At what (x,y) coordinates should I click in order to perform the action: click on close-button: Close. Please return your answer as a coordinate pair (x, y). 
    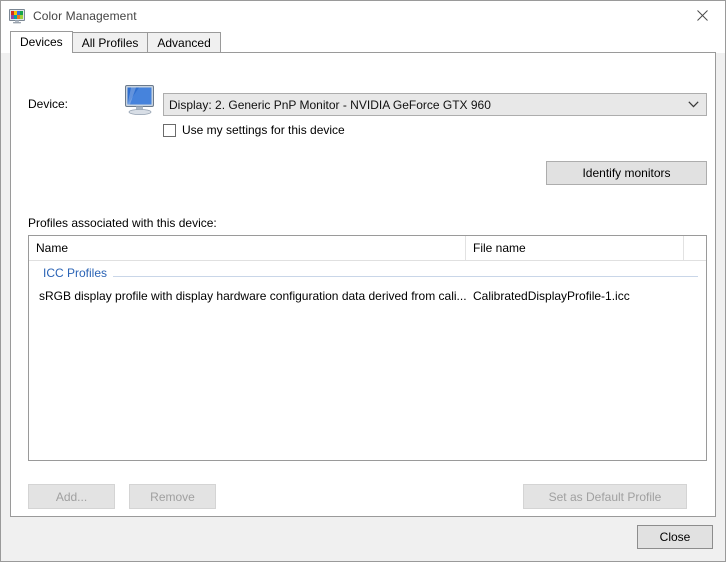
    Looking at the image, I should click on (675, 537).